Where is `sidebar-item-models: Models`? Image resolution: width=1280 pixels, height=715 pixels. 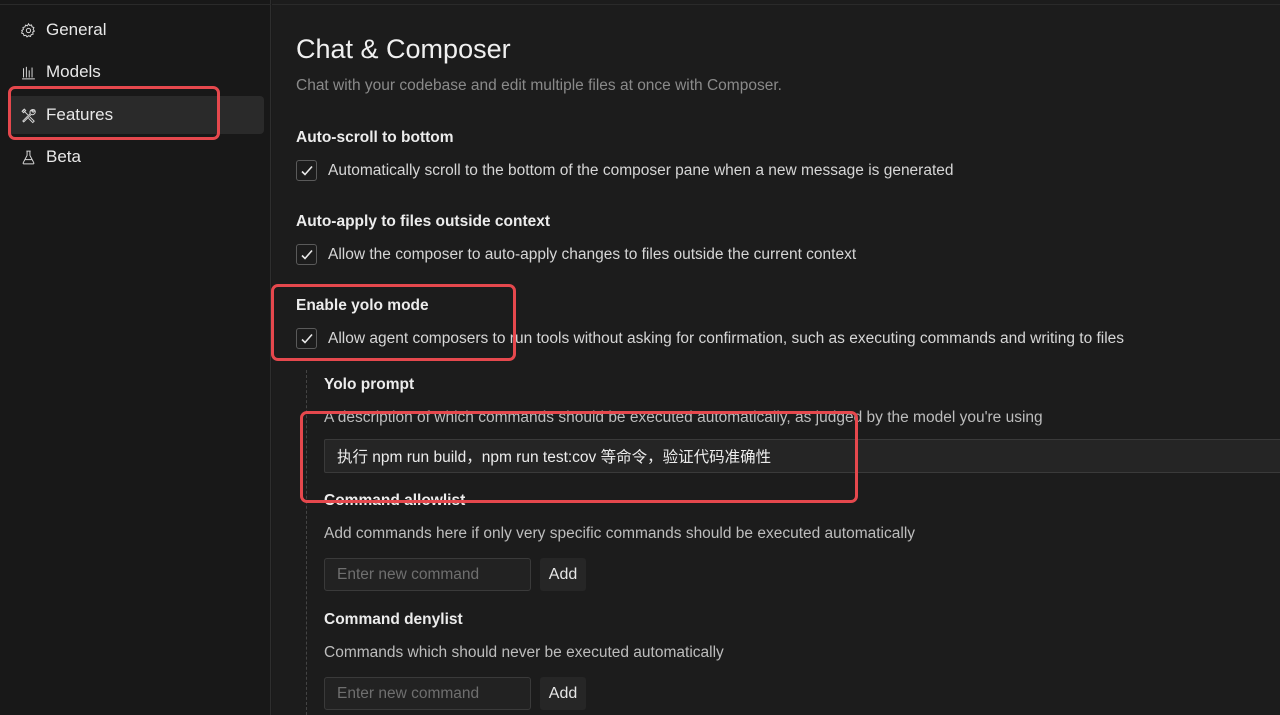
sidebar-item-models: Models is located at coordinates (136, 72).